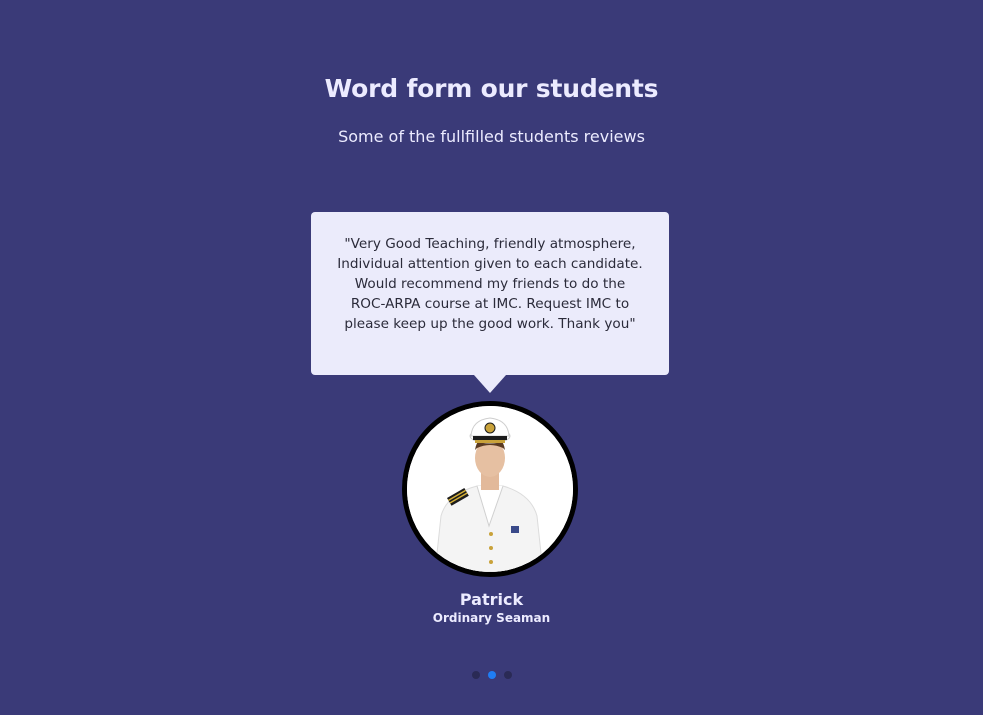  I want to click on avatar, so click(490, 489).